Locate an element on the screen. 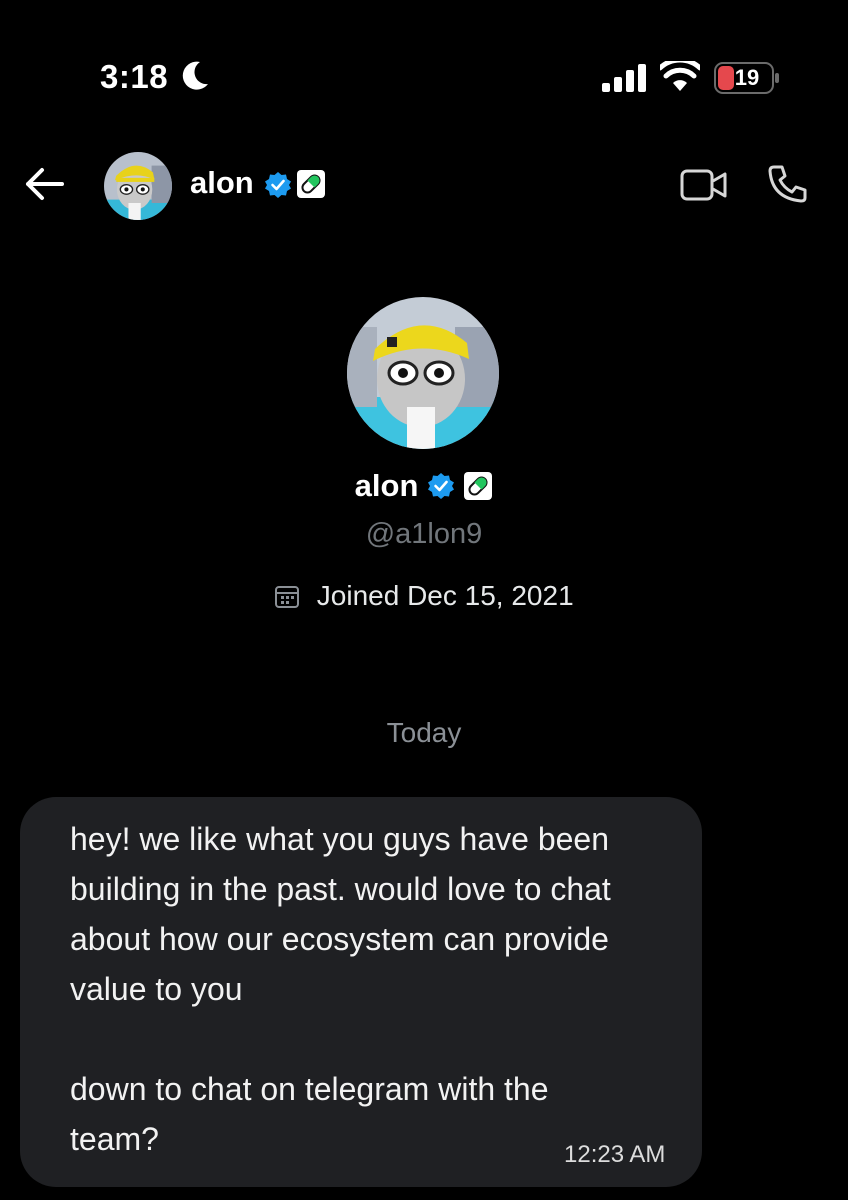 Image resolution: width=848 pixels, height=1200 pixels. cellular-signal-icon is located at coordinates (624, 78).